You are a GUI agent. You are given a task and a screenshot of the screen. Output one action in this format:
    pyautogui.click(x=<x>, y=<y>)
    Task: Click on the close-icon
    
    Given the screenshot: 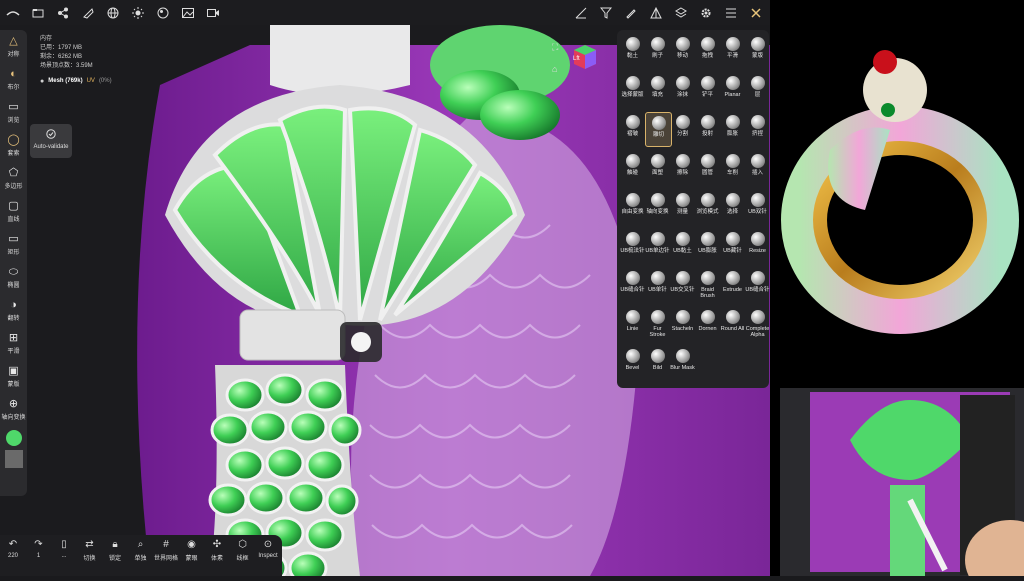 What is the action you would take?
    pyautogui.click(x=755, y=12)
    